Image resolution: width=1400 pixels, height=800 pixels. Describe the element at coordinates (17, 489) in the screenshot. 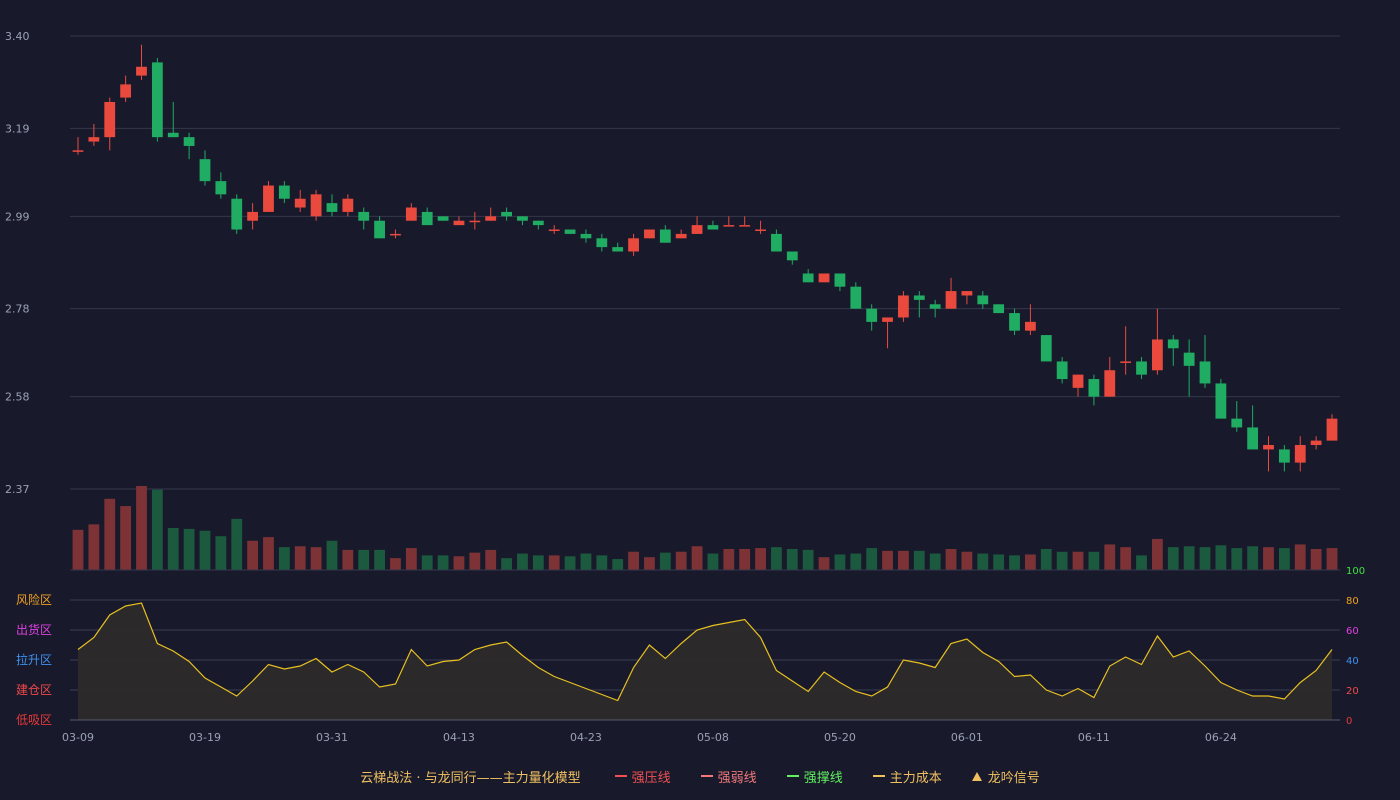

I see `price-tick-label: 2.37` at that location.